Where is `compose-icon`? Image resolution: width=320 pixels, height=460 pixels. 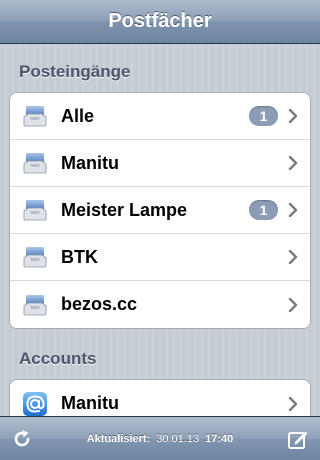 compose-icon is located at coordinates (298, 440).